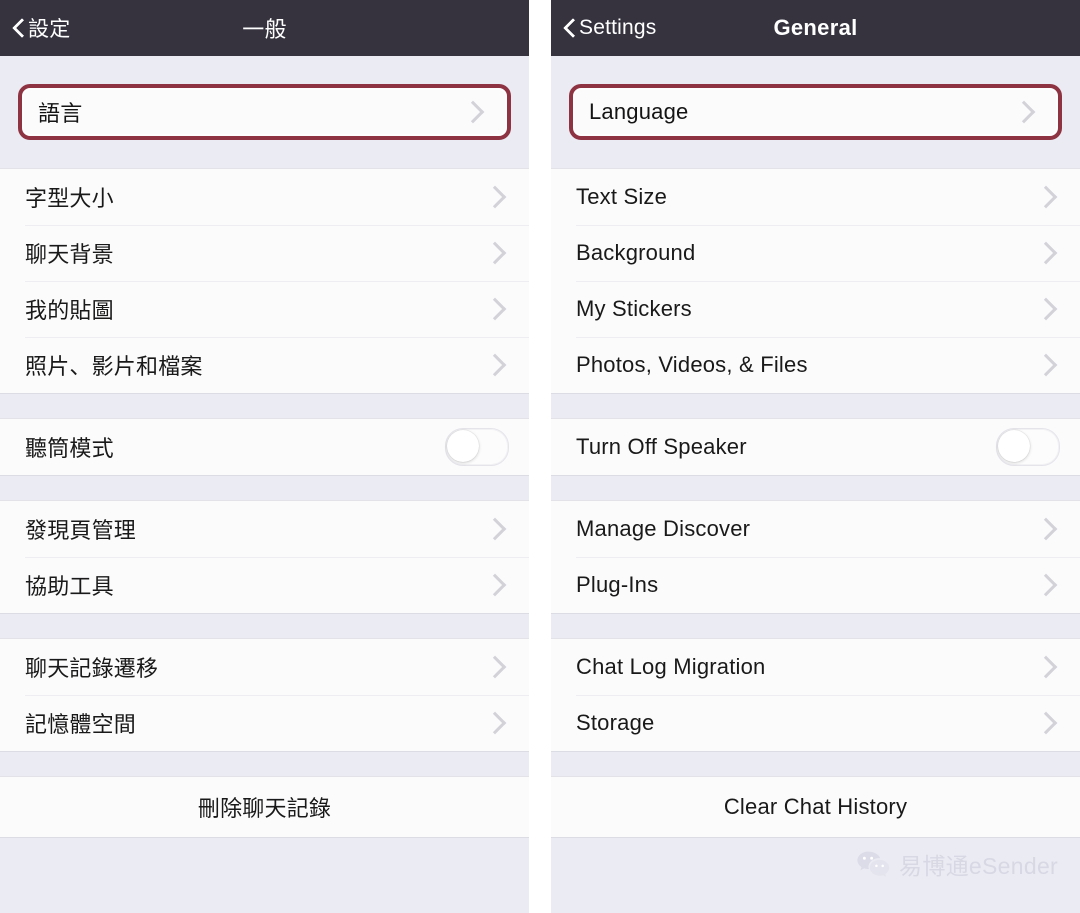  I want to click on row-label: Manage Discover, so click(663, 528).